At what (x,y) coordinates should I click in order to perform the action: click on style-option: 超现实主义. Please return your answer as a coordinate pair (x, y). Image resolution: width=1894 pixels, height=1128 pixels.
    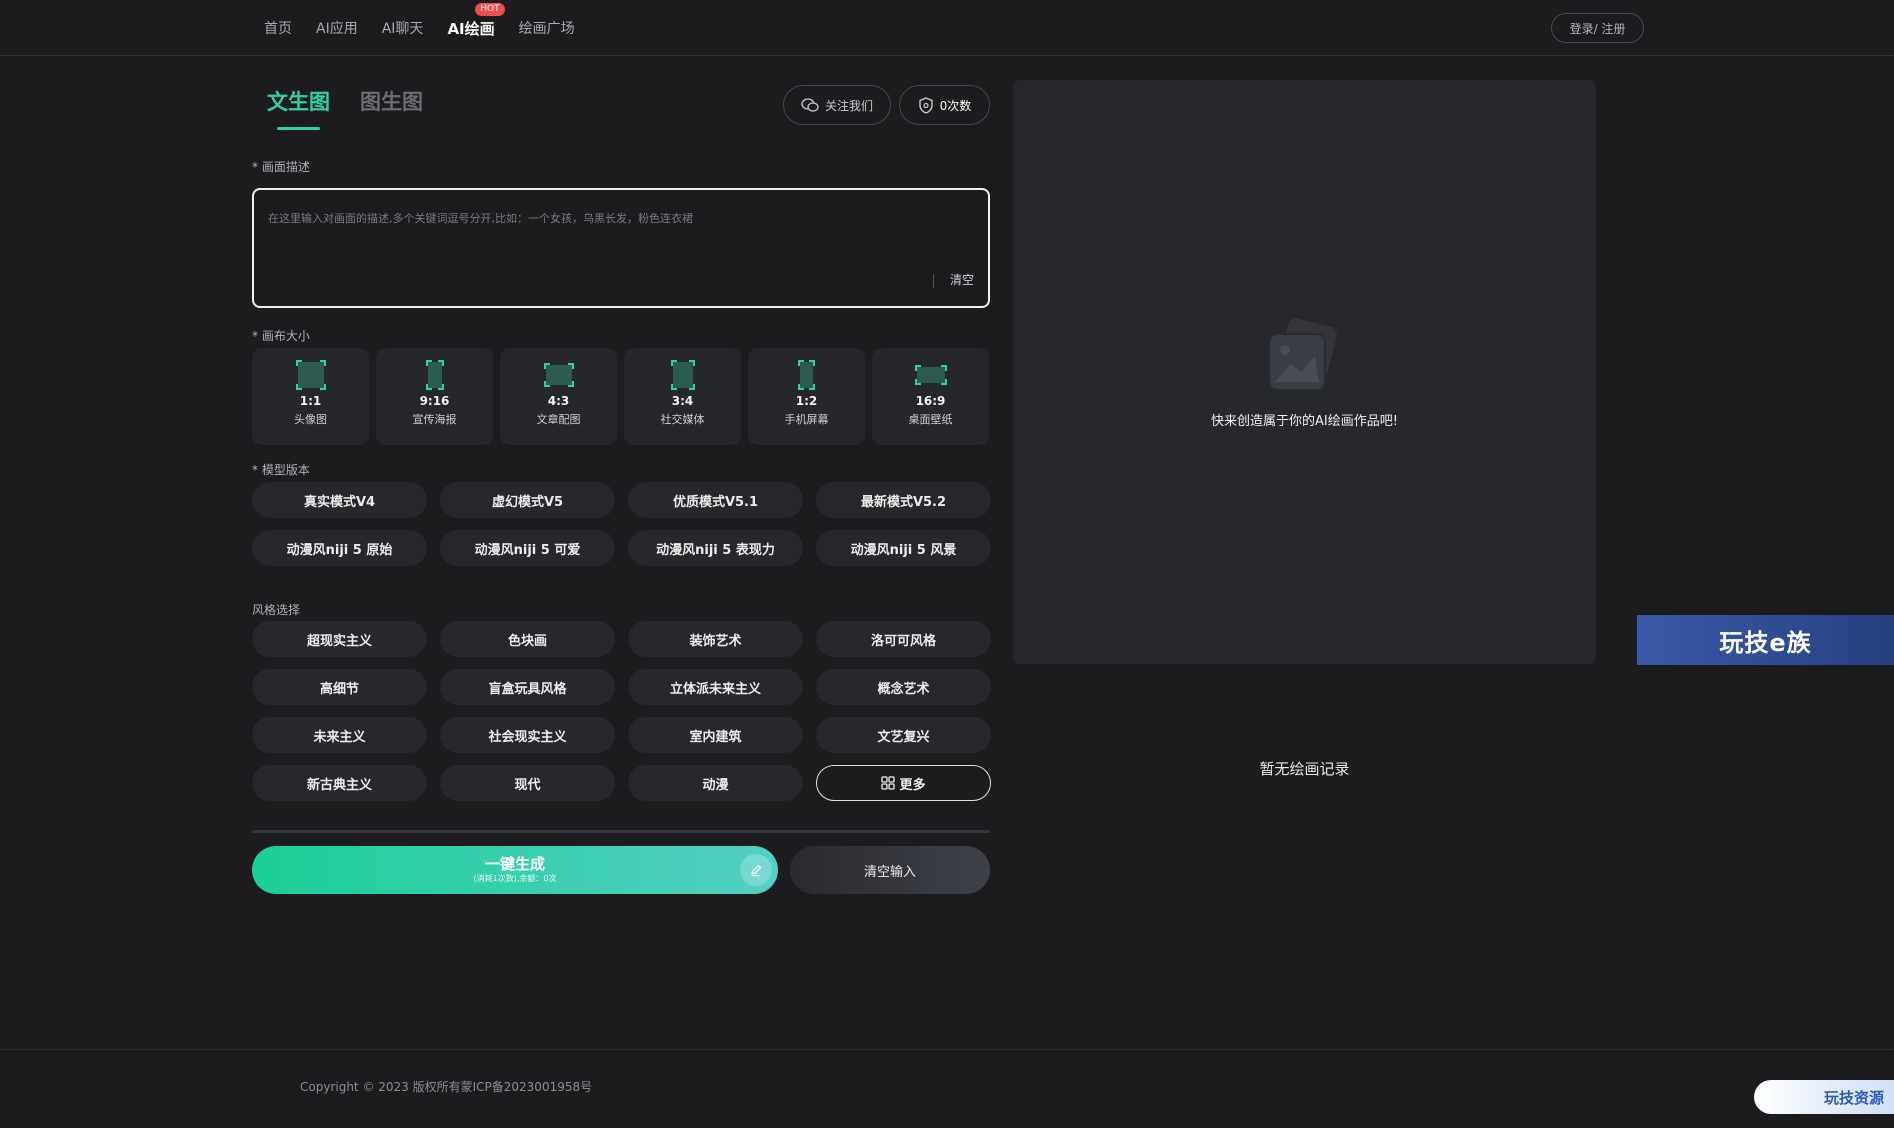
    Looking at the image, I should click on (339, 639).